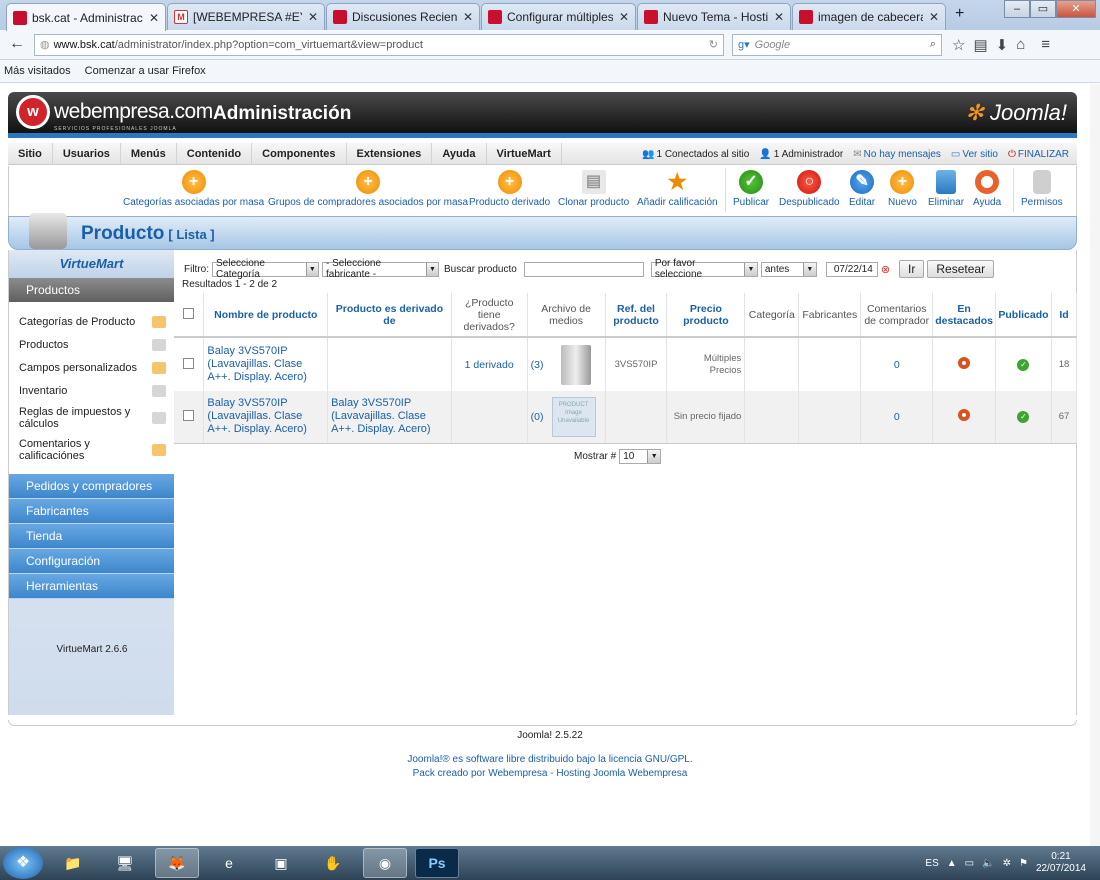  What do you see at coordinates (91, 536) in the screenshot?
I see `sidebar-group-tienda: Tienda` at bounding box center [91, 536].